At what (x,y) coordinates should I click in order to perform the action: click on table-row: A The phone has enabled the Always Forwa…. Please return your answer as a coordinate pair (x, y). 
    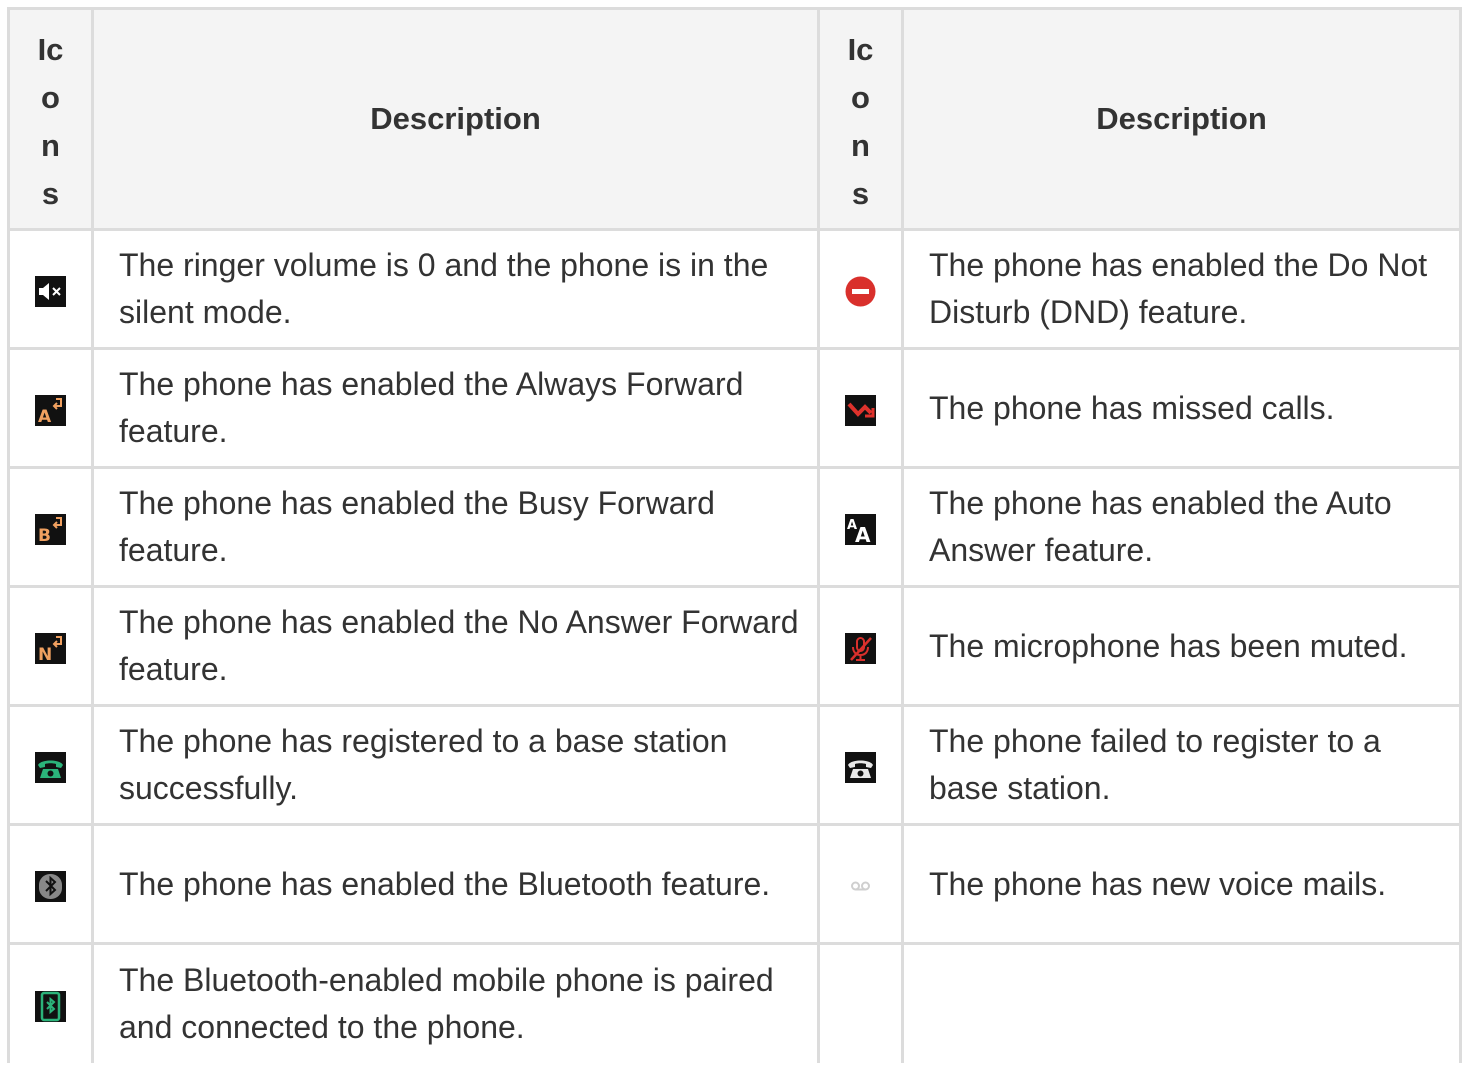
    Looking at the image, I should click on (734, 408).